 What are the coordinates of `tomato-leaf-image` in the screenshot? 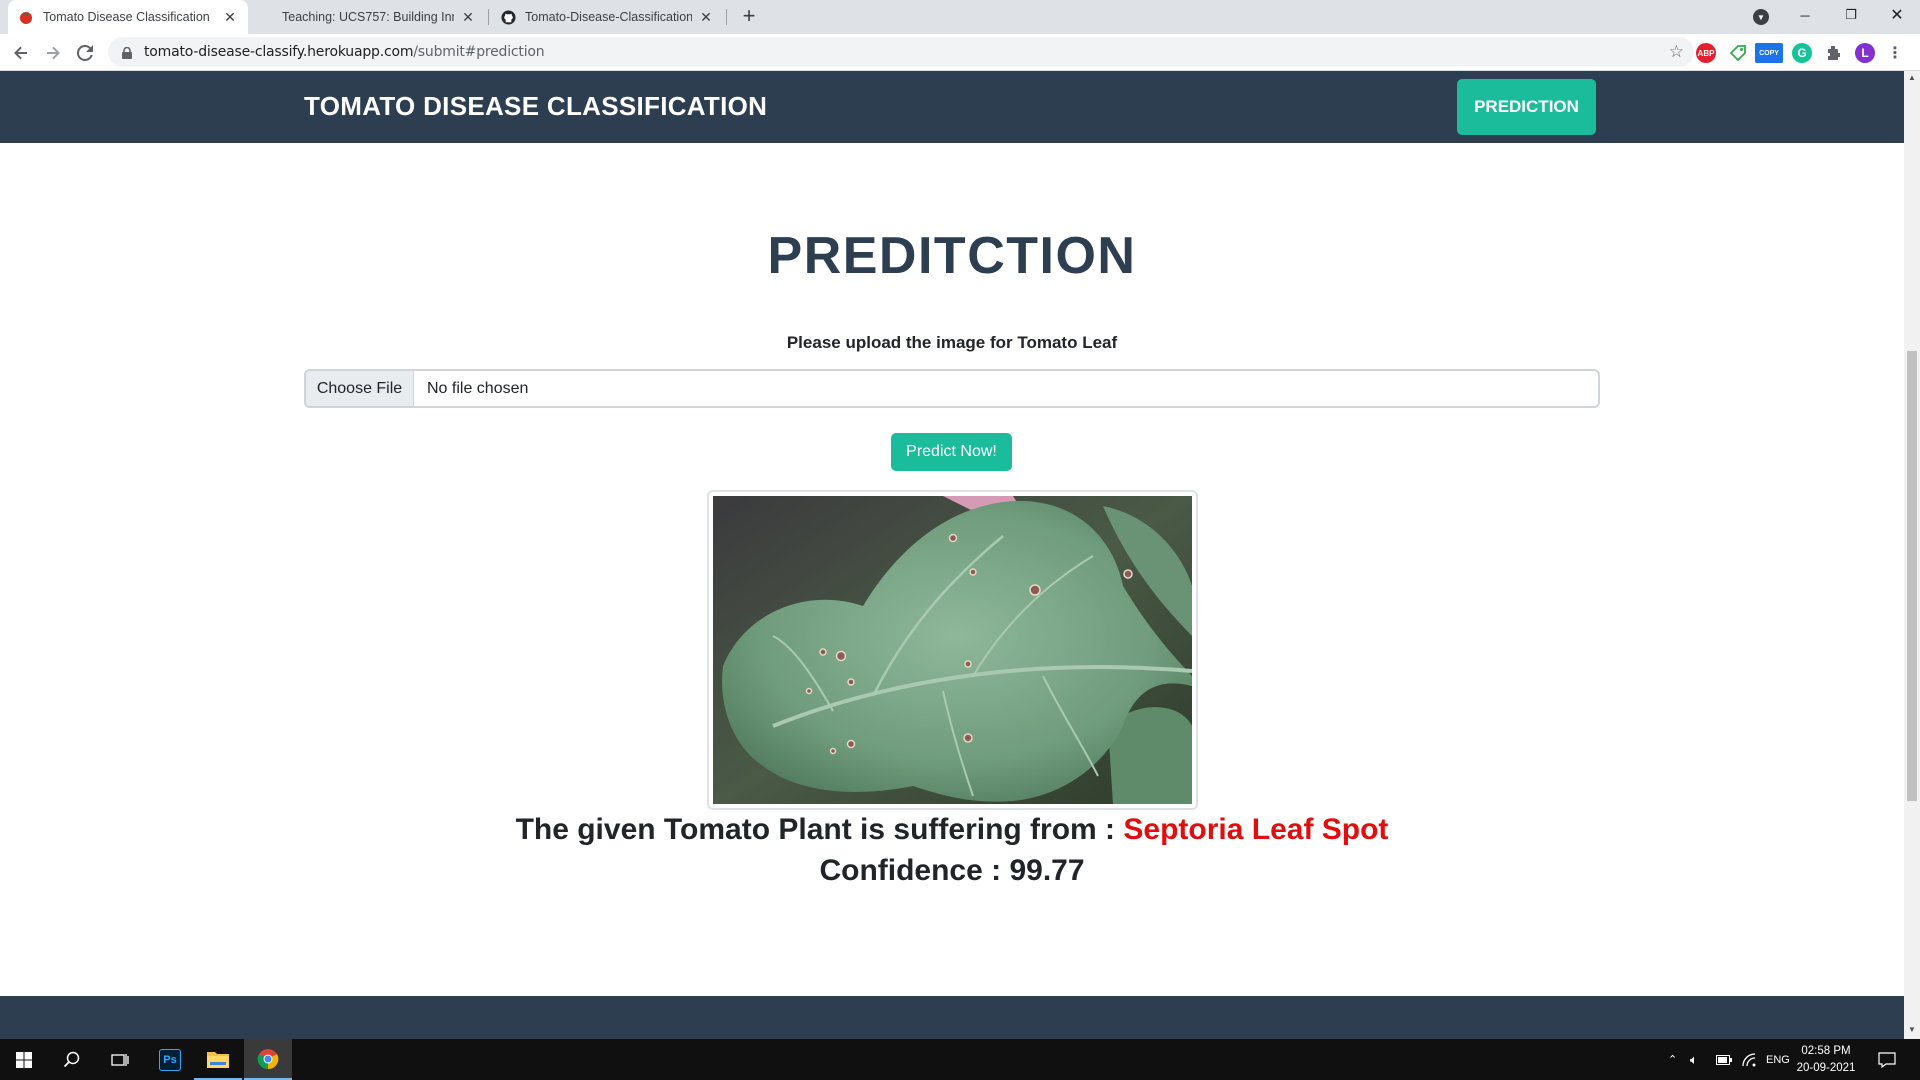 It's located at (952, 650).